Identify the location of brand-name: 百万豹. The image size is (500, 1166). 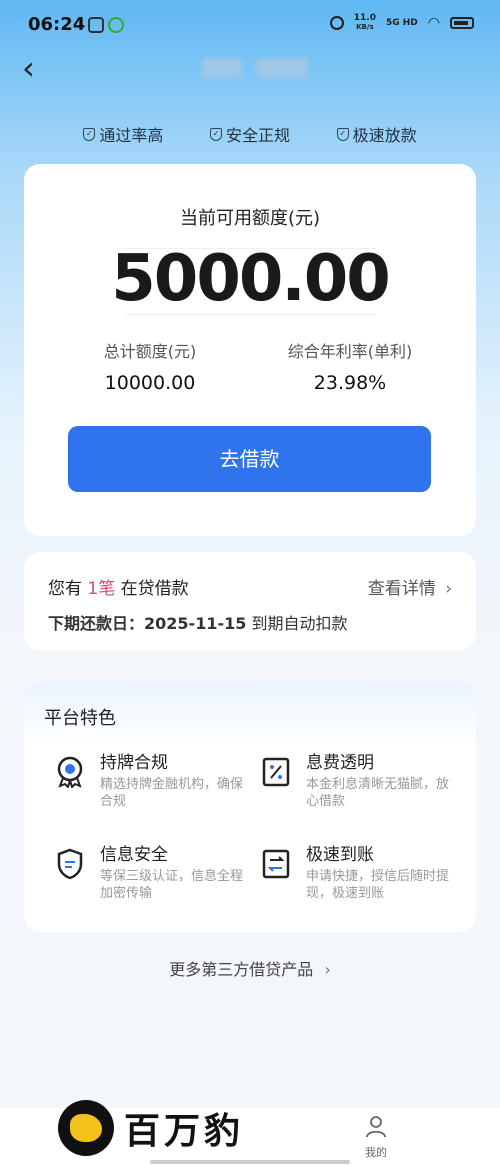
(184, 1131).